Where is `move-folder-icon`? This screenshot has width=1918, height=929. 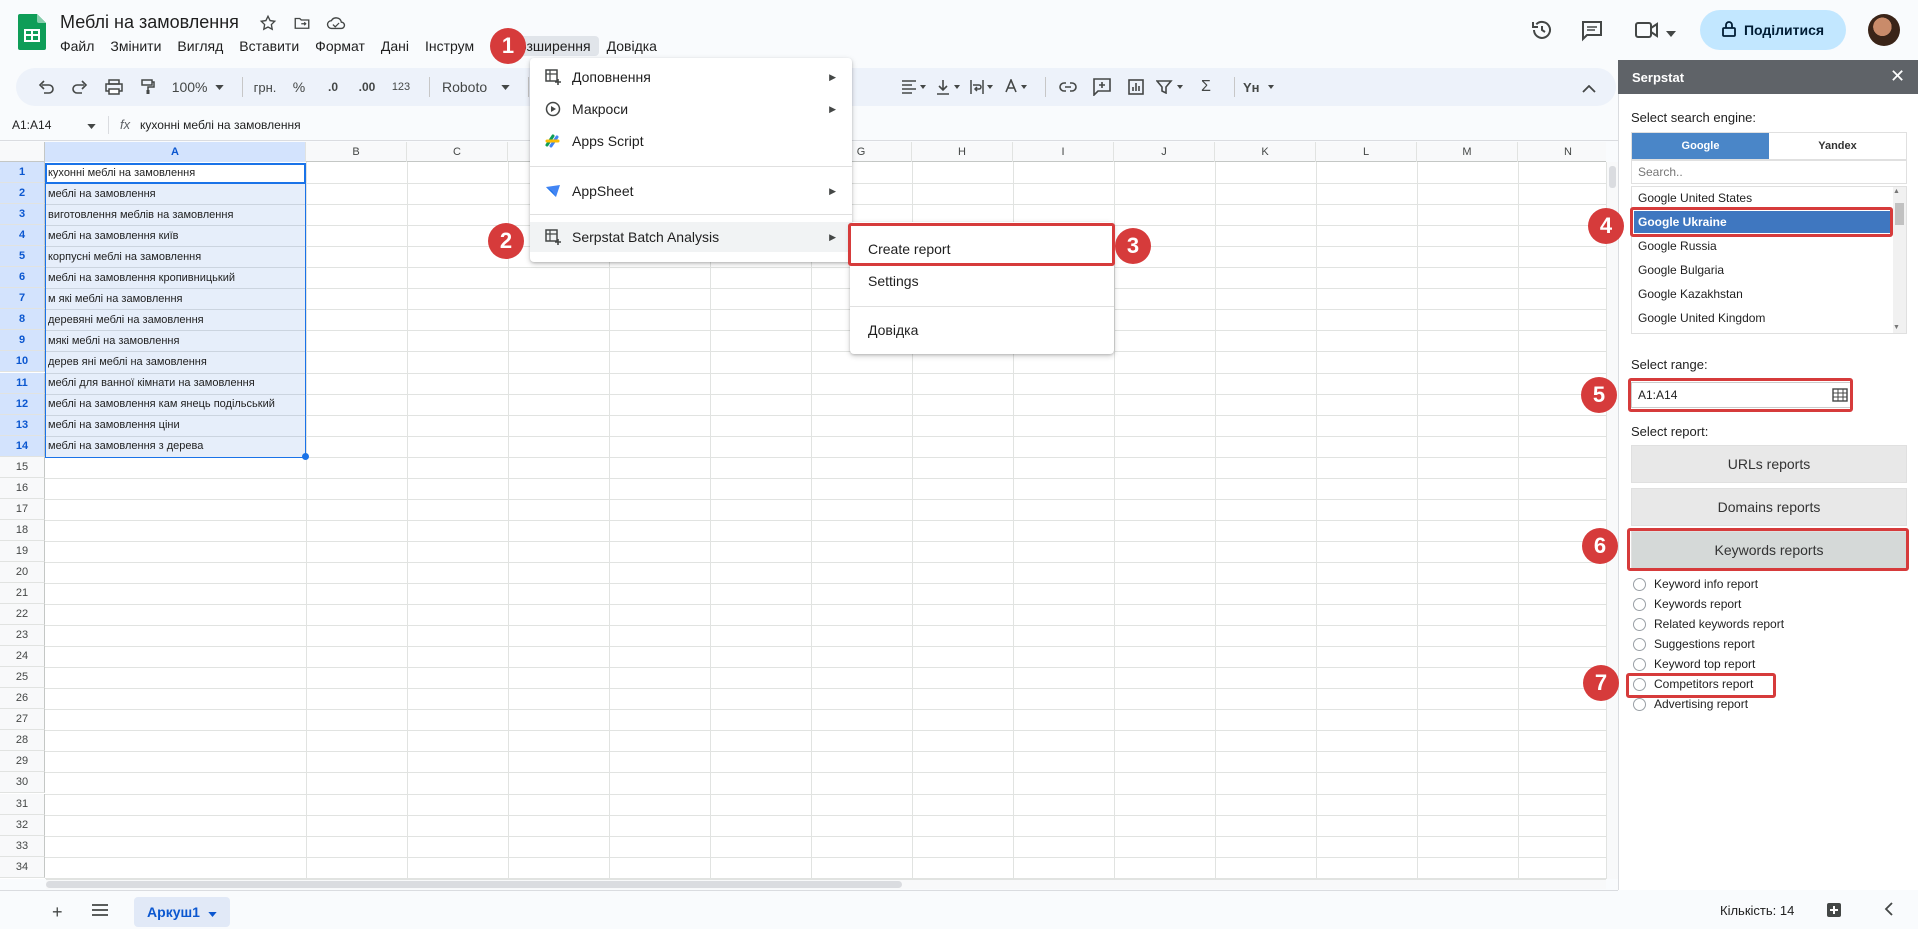 move-folder-icon is located at coordinates (302, 23).